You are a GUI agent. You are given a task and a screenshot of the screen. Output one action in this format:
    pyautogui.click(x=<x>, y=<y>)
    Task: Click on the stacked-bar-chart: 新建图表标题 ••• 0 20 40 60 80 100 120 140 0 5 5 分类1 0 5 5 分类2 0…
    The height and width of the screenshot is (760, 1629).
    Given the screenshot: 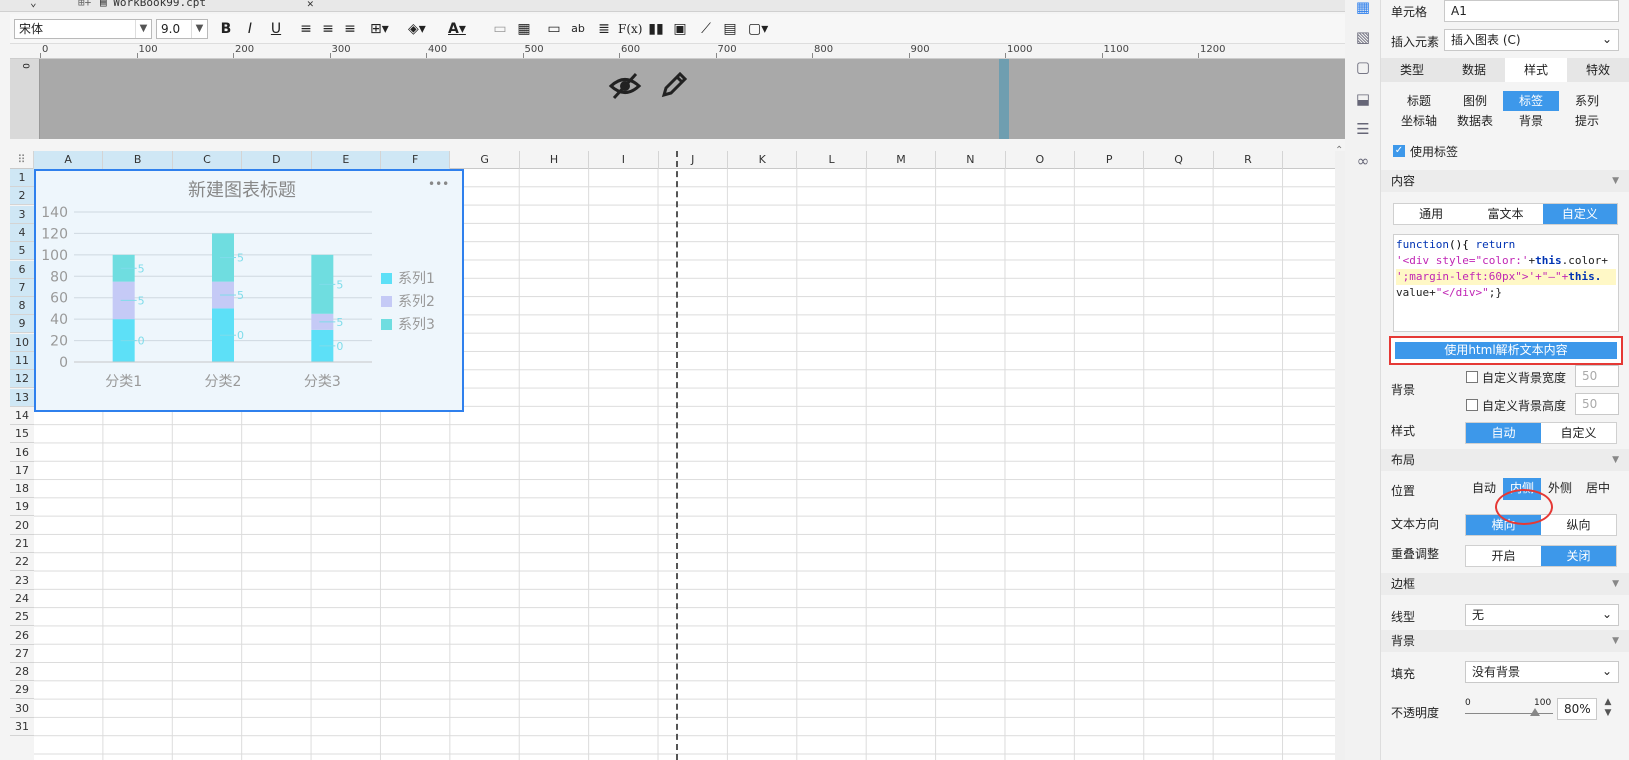 What is the action you would take?
    pyautogui.click(x=249, y=290)
    